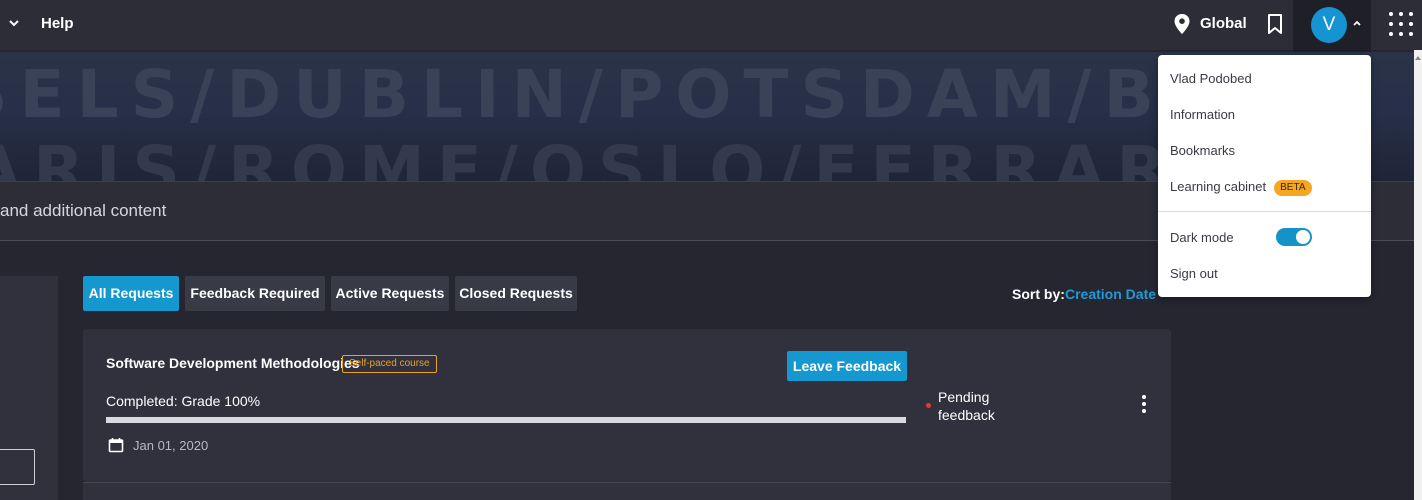 The width and height of the screenshot is (1422, 500). I want to click on scroll-up-icon, so click(1418, 58).